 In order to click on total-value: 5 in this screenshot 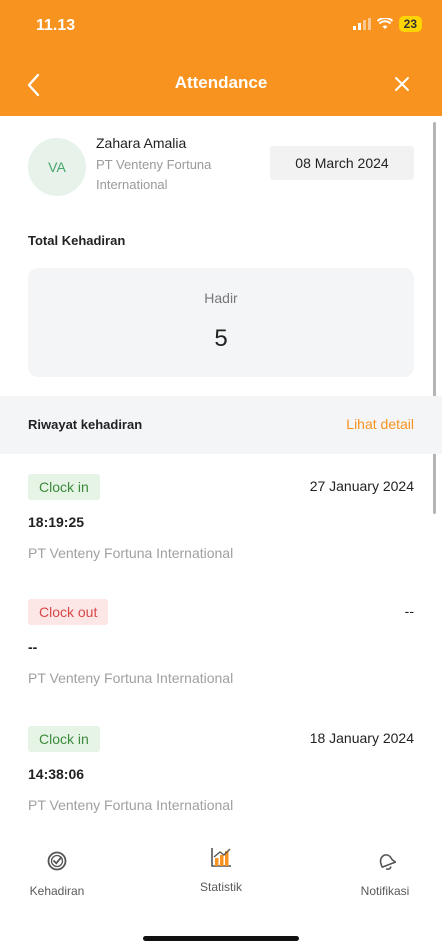, I will do `click(221, 338)`.